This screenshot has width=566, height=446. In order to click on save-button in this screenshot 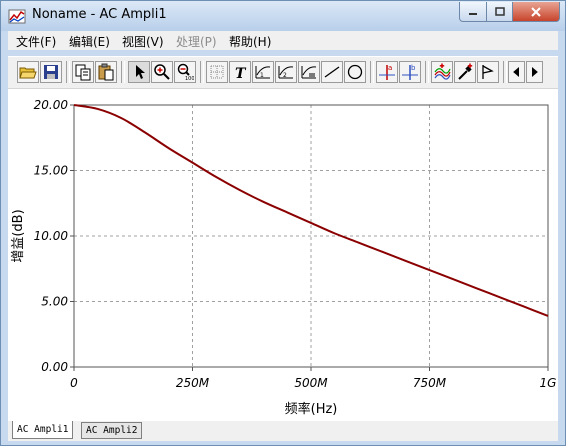, I will do `click(51, 72)`.